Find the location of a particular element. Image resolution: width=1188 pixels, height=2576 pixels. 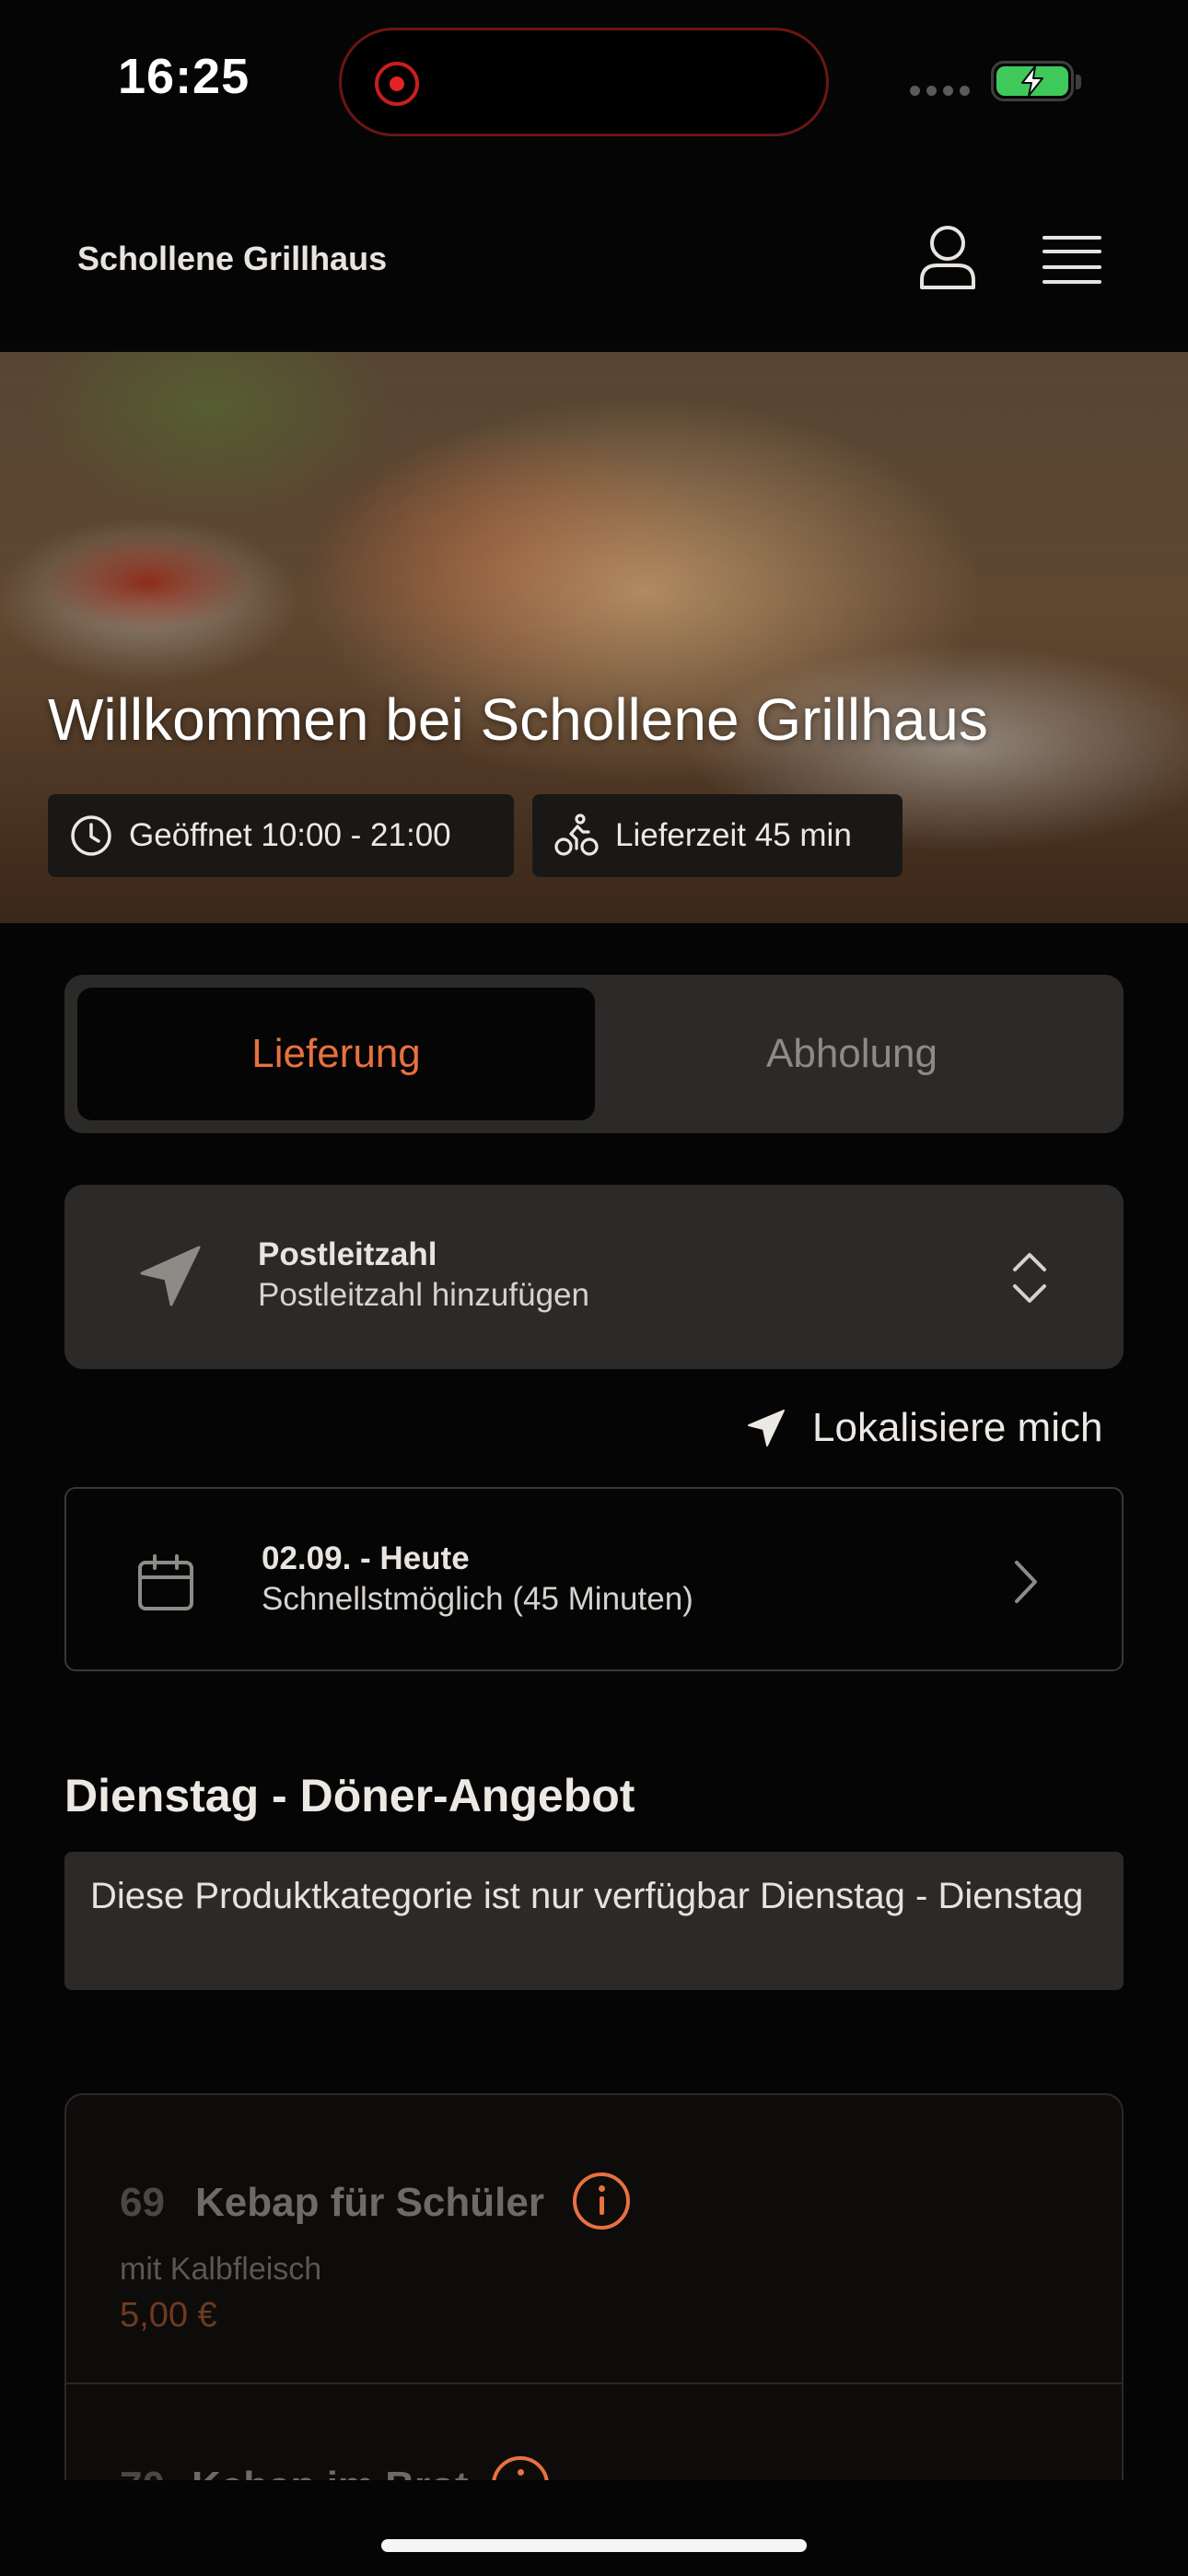

product-price: 5,00 € is located at coordinates (168, 2315).